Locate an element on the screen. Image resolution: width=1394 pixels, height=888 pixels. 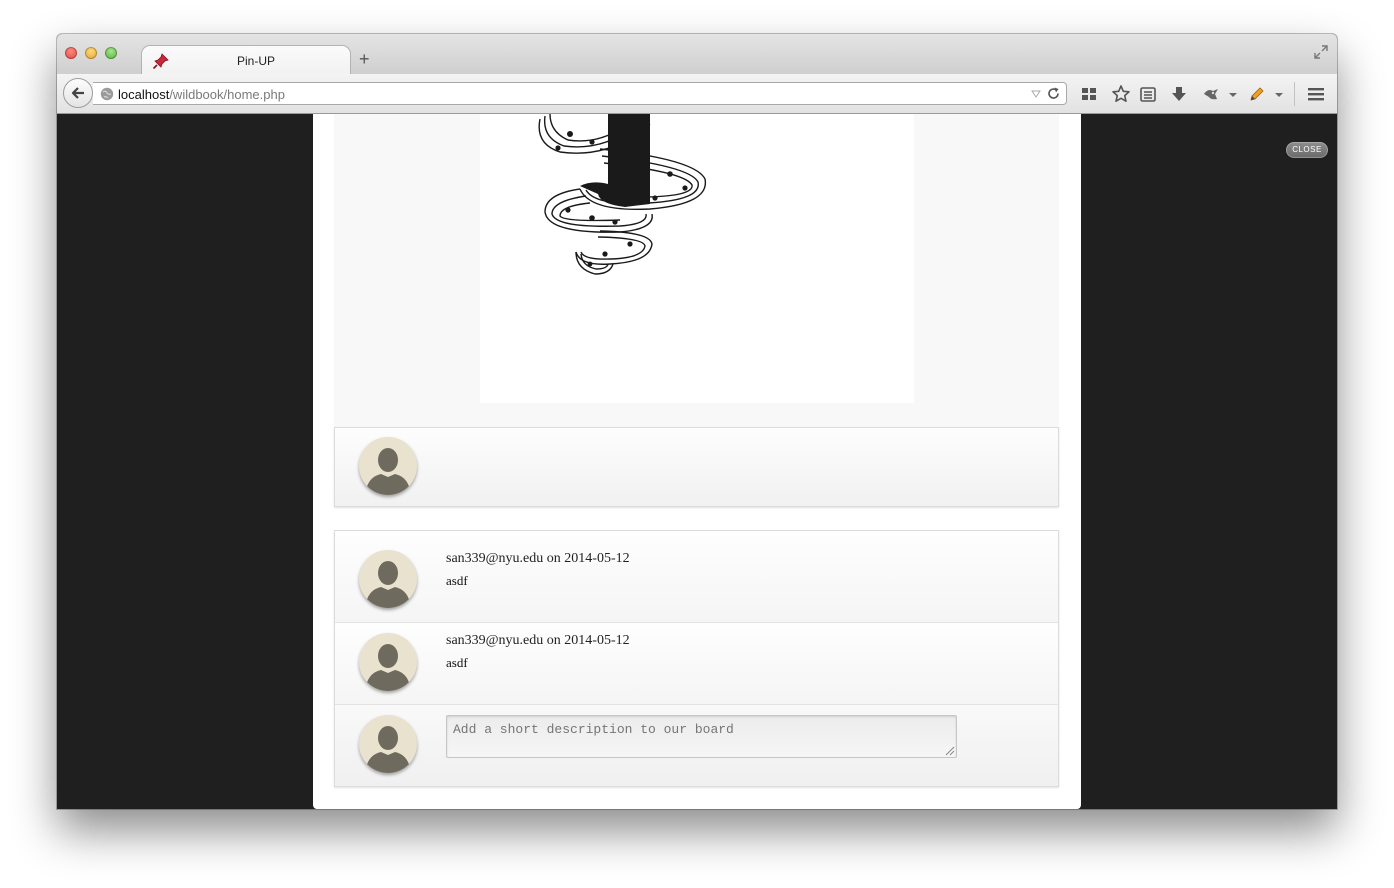
comment-input is located at coordinates (701, 736).